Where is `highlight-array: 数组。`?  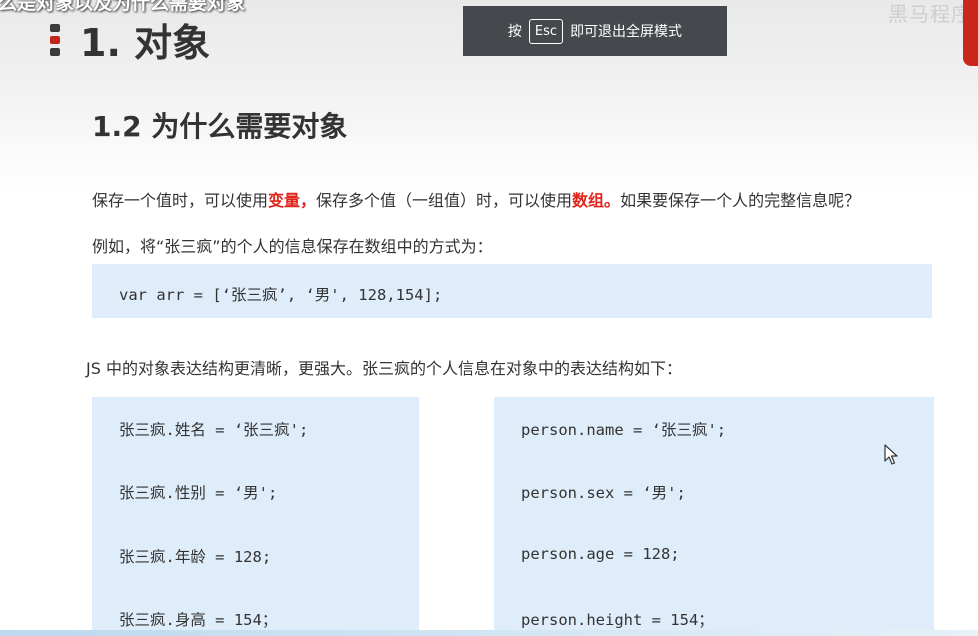
highlight-array: 数组。 is located at coordinates (596, 200).